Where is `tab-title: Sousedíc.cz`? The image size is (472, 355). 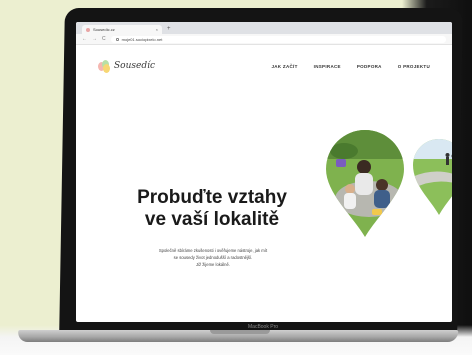
tab-title: Sousedíc.cz is located at coordinates (104, 29).